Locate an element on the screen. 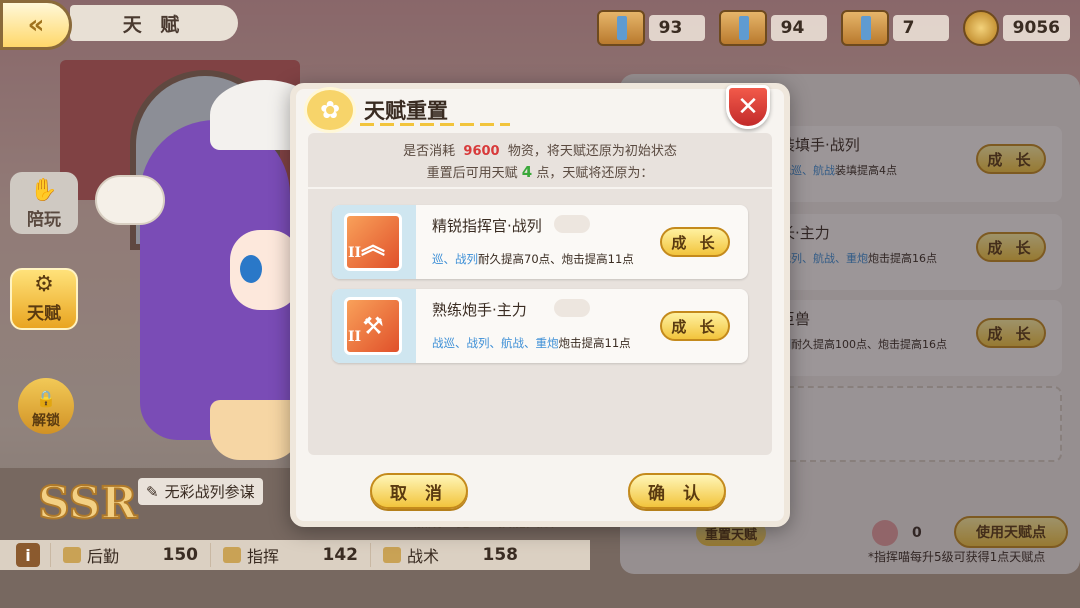 Image resolution: width=1080 pixels, height=608 pixels. back-button: « is located at coordinates (36, 25).